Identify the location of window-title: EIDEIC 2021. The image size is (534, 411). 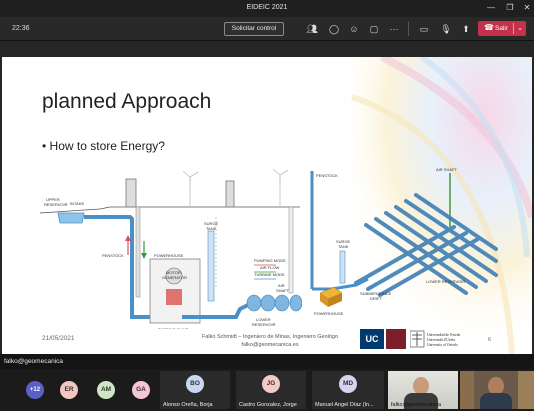
(267, 7).